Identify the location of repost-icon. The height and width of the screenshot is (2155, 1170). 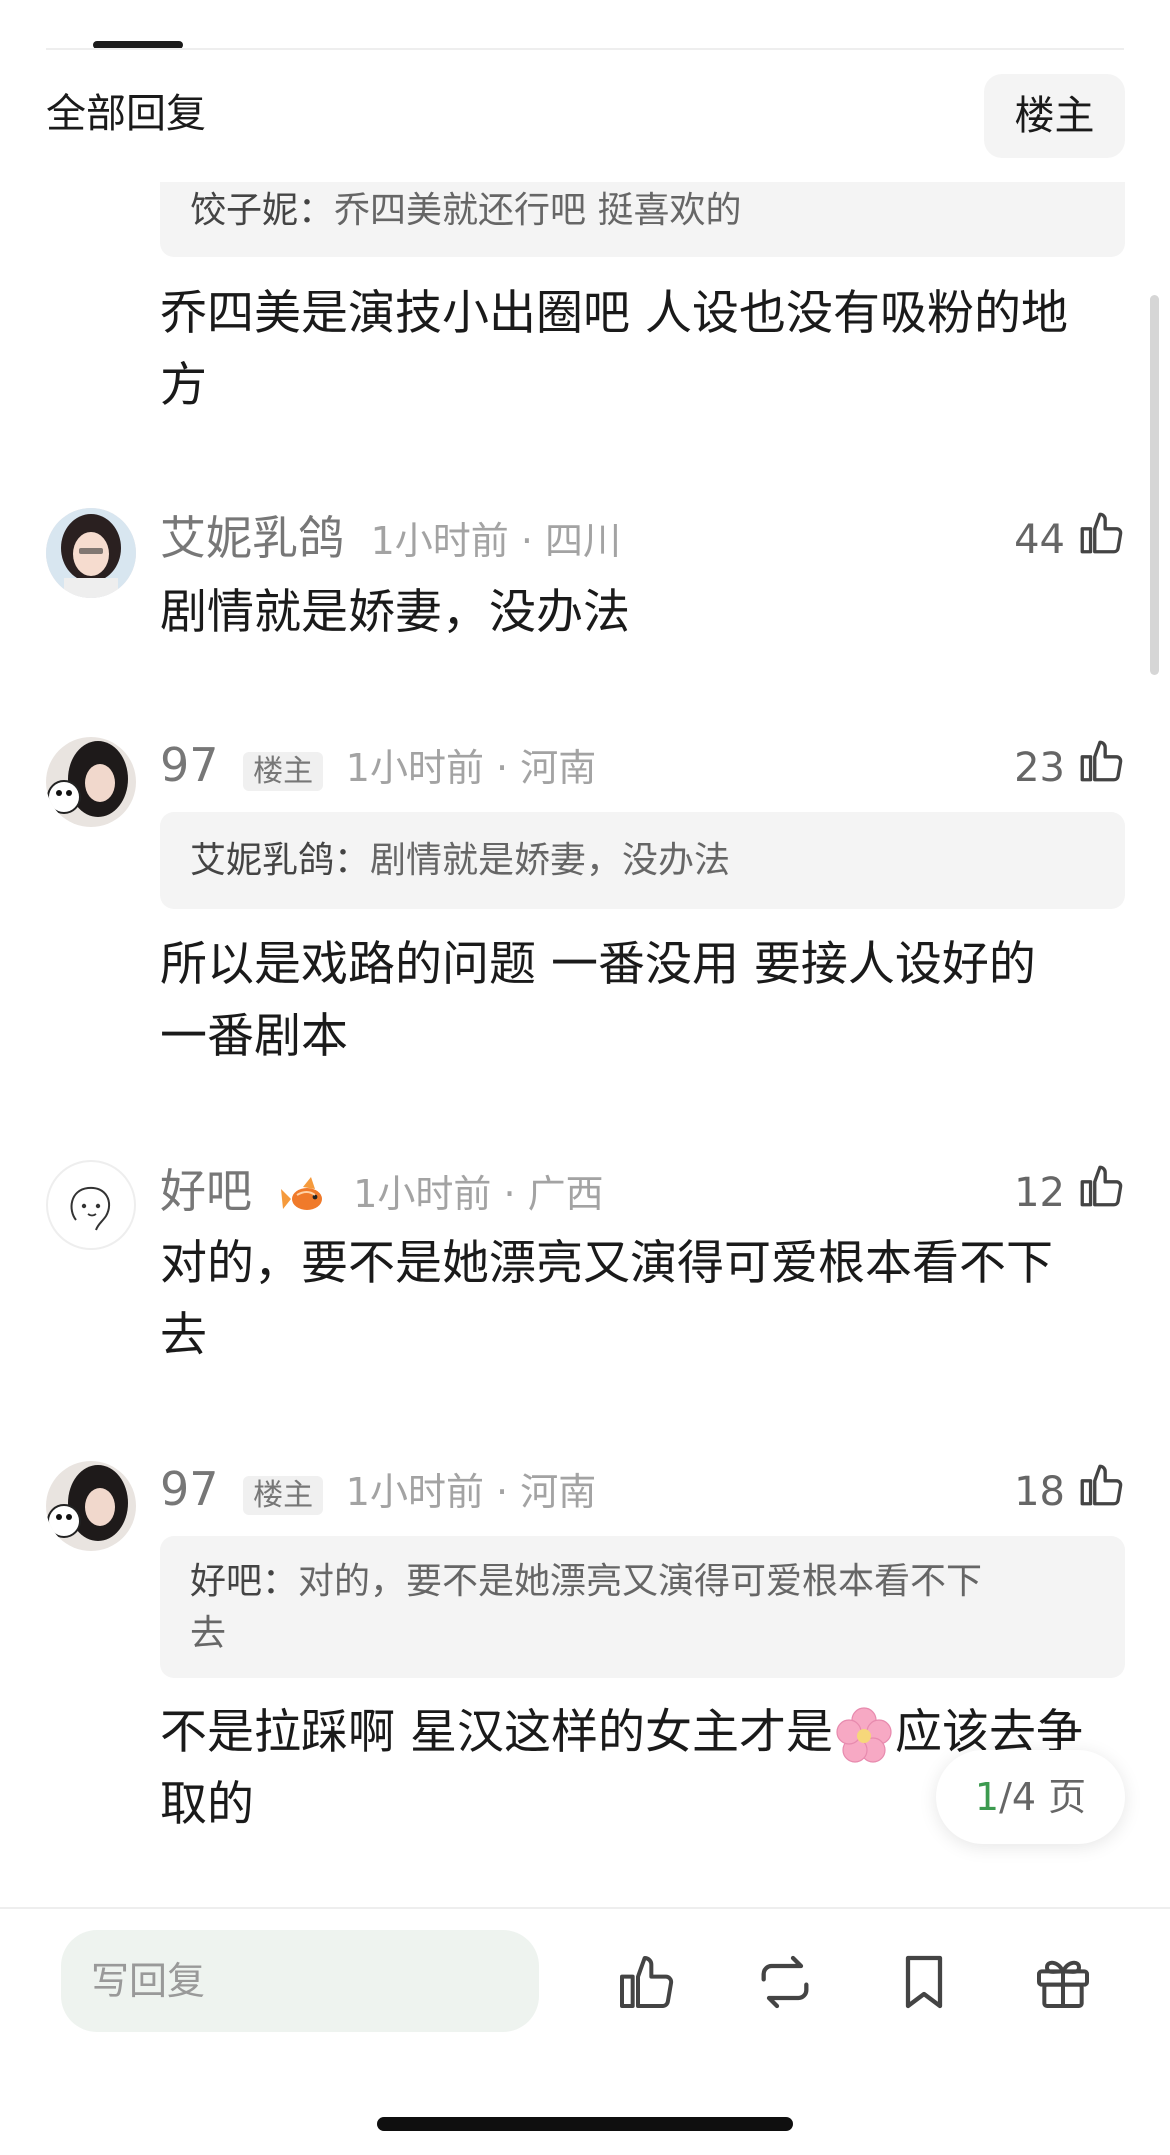
(785, 1982).